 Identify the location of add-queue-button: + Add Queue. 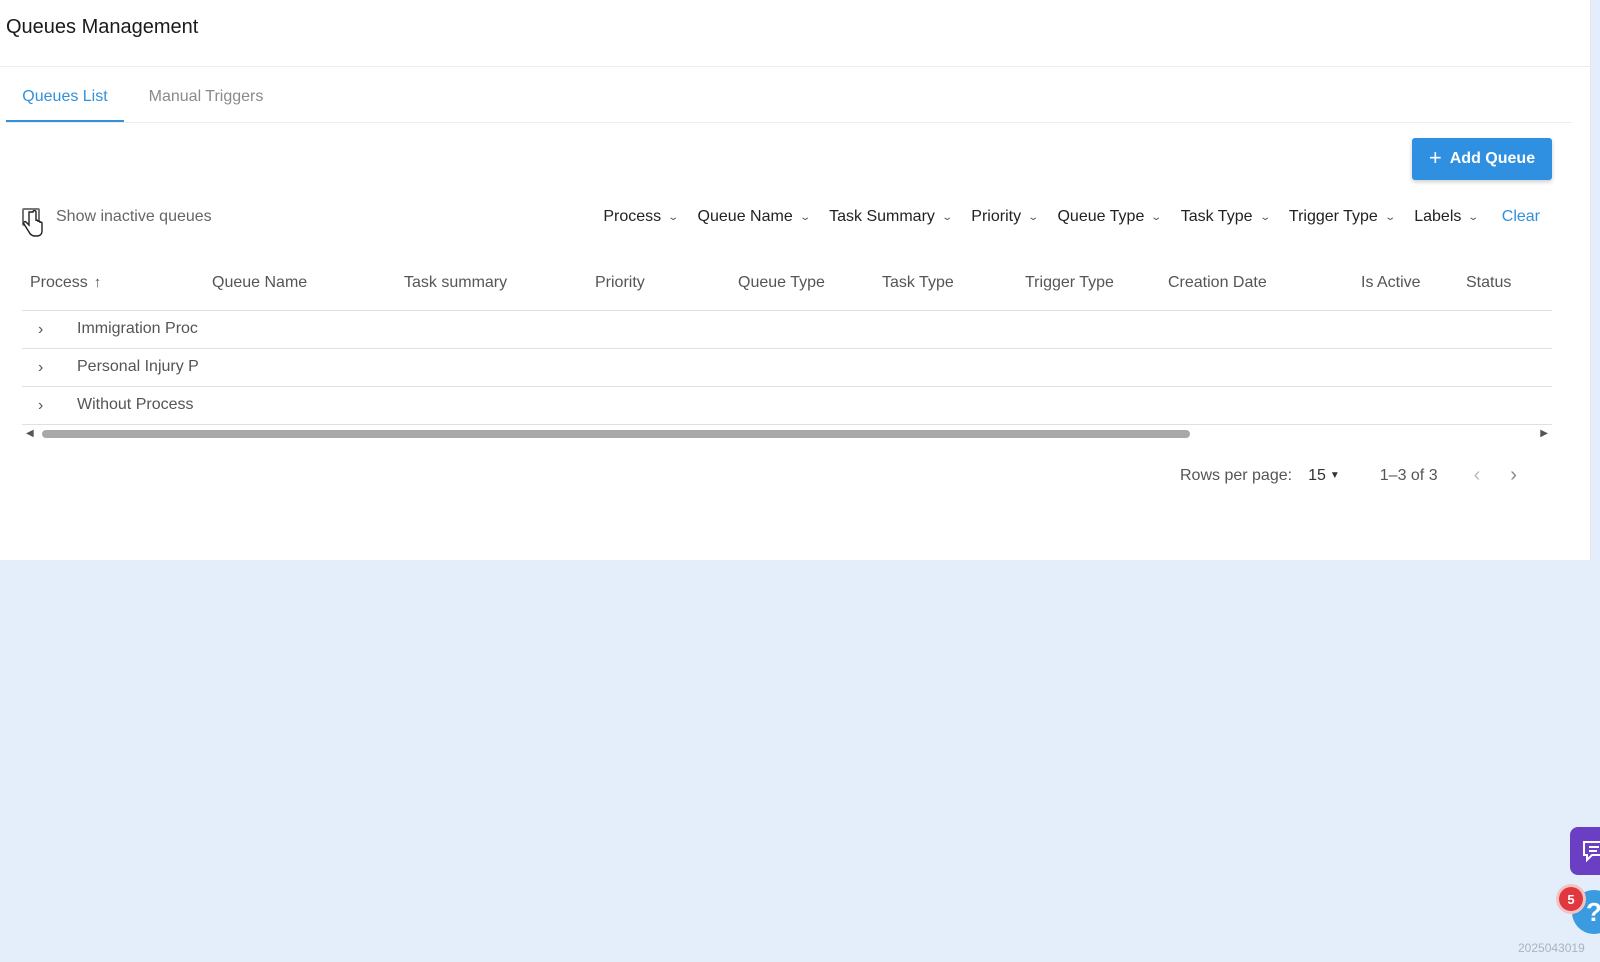
(1482, 159).